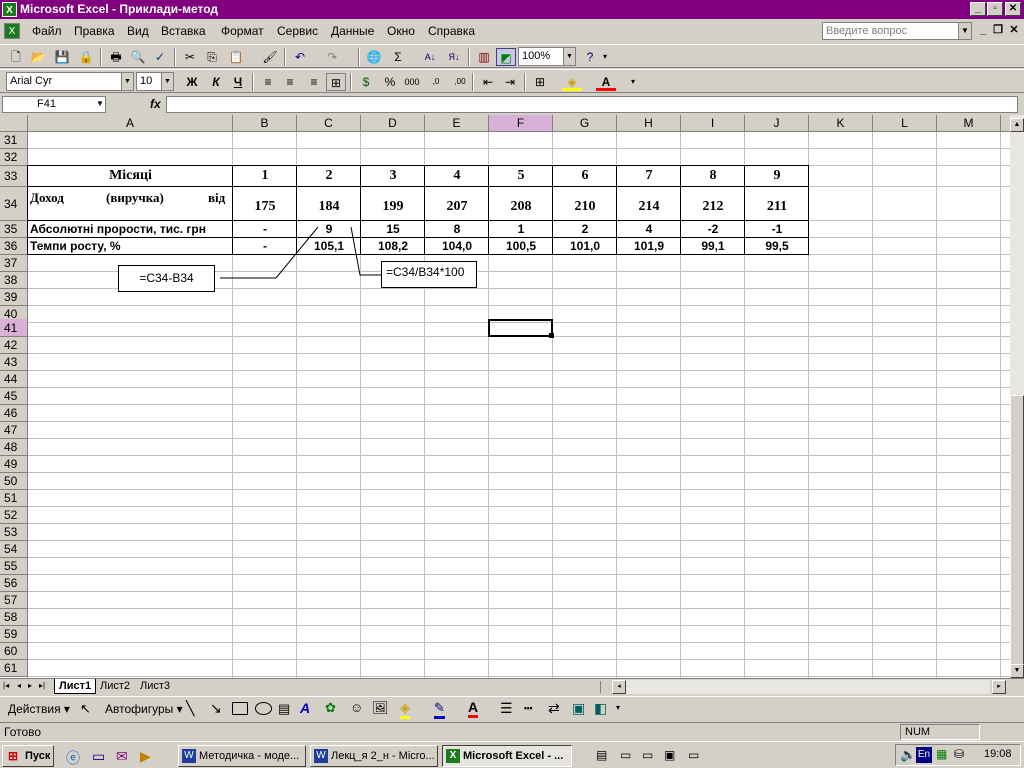  What do you see at coordinates (454, 57) in the screenshot?
I see `sort-descending-icon: Я↓` at bounding box center [454, 57].